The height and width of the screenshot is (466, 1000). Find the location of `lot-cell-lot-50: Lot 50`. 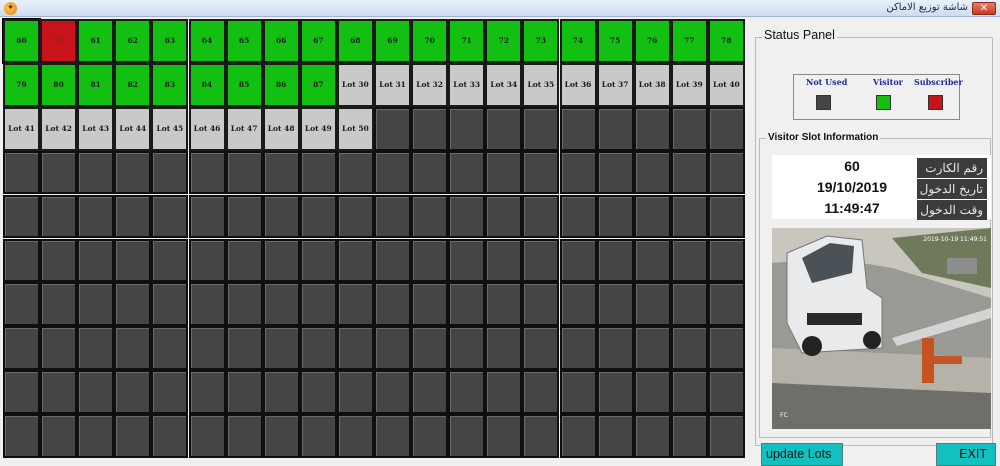

lot-cell-lot-50: Lot 50 is located at coordinates (355, 128).